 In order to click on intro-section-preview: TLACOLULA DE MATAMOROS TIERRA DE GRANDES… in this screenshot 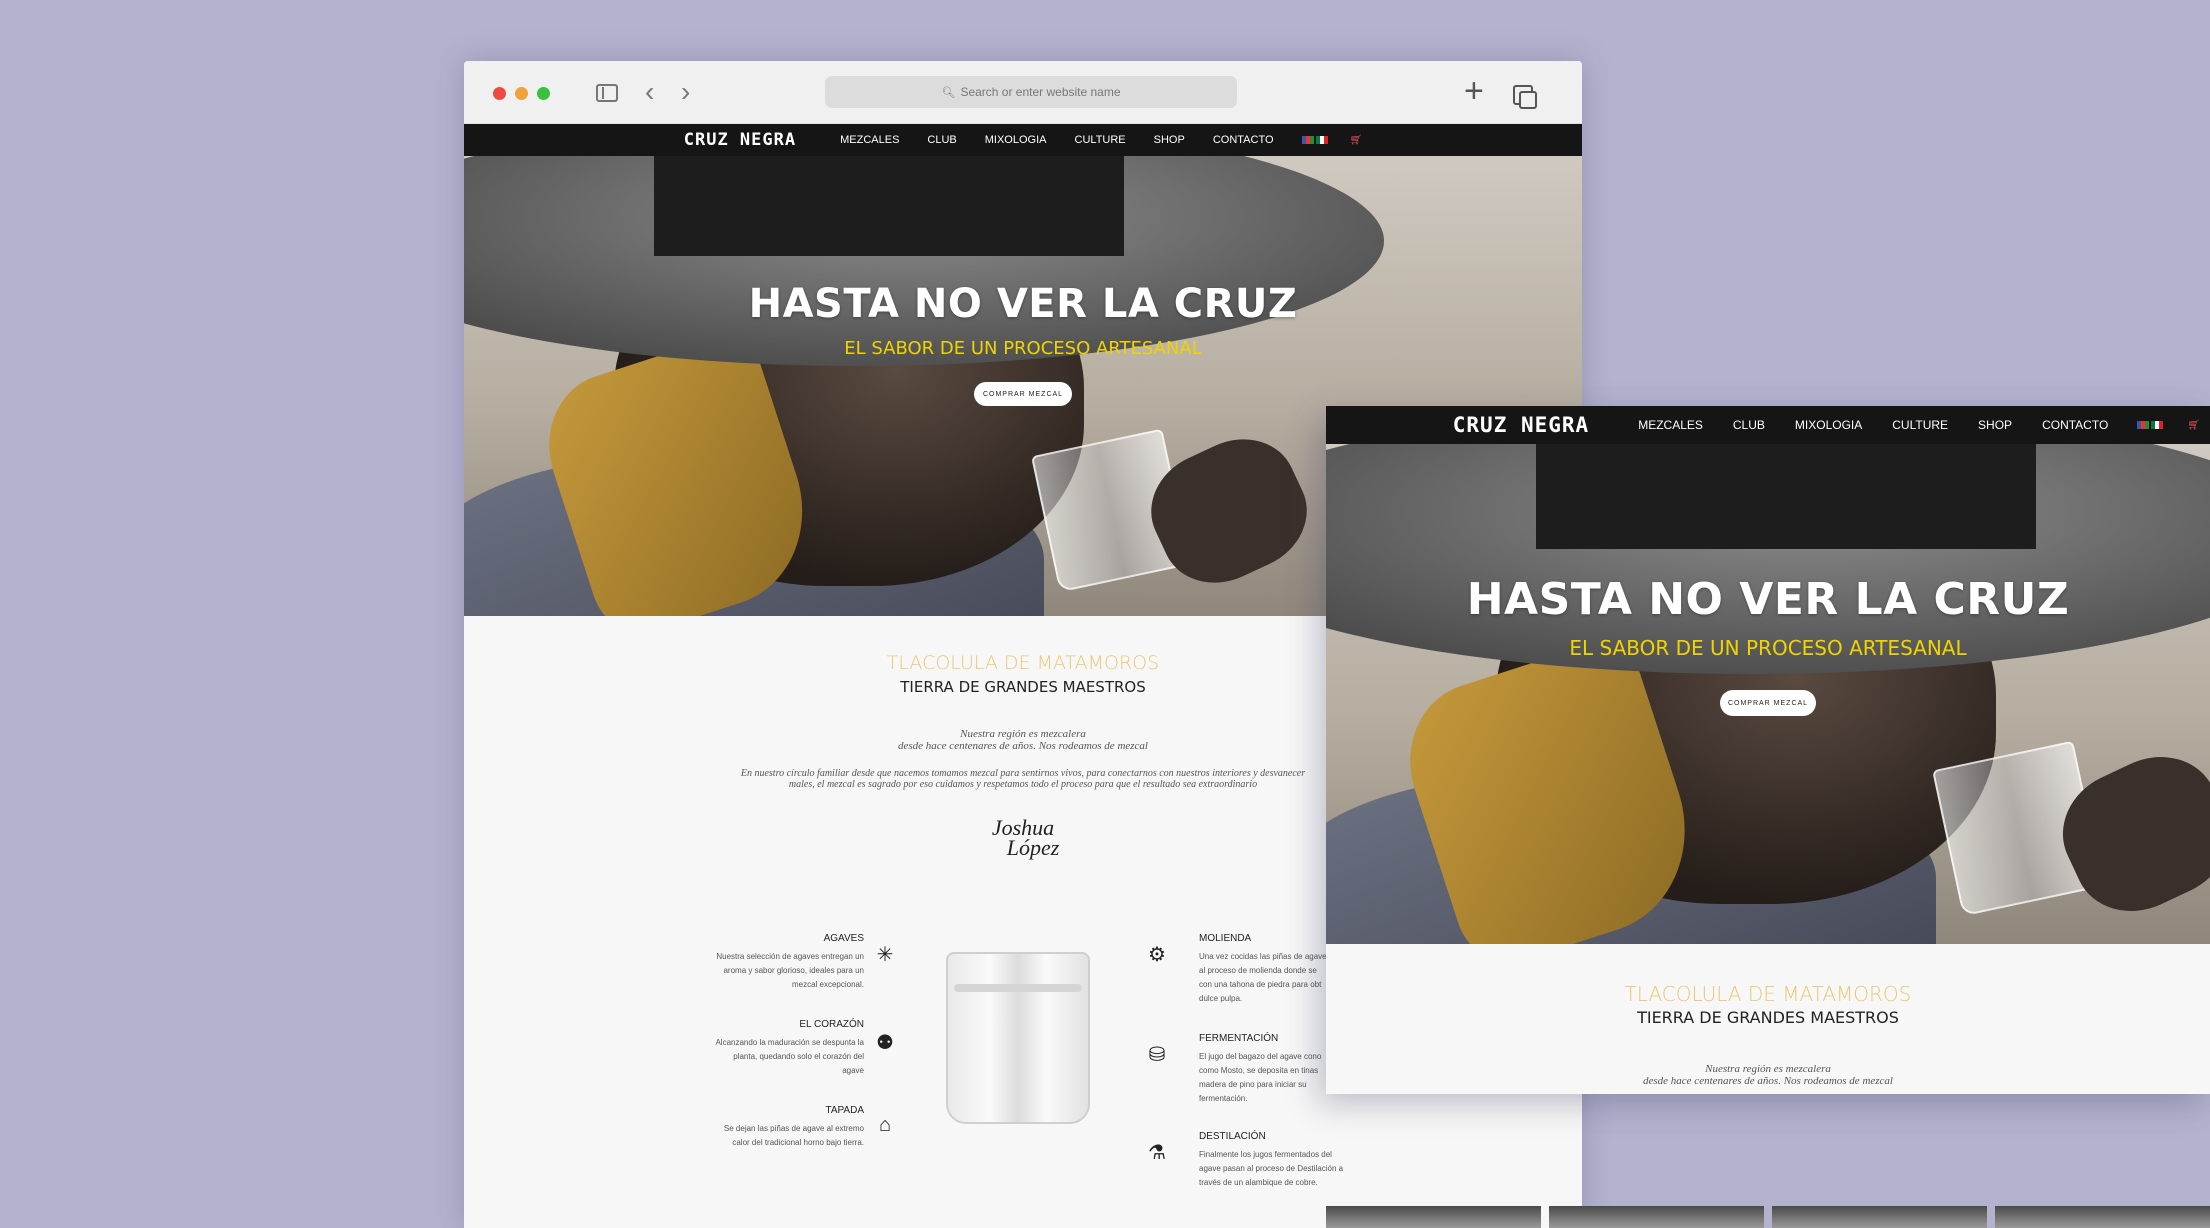, I will do `click(1768, 1019)`.